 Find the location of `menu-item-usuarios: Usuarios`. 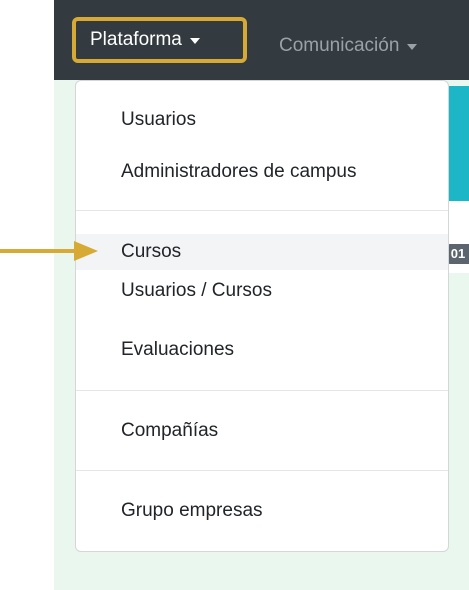

menu-item-usuarios: Usuarios is located at coordinates (262, 120).